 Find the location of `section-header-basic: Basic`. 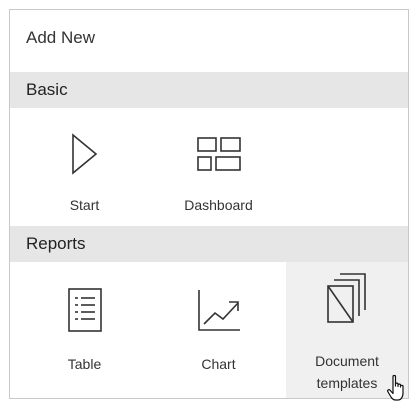

section-header-basic: Basic is located at coordinates (209, 90).